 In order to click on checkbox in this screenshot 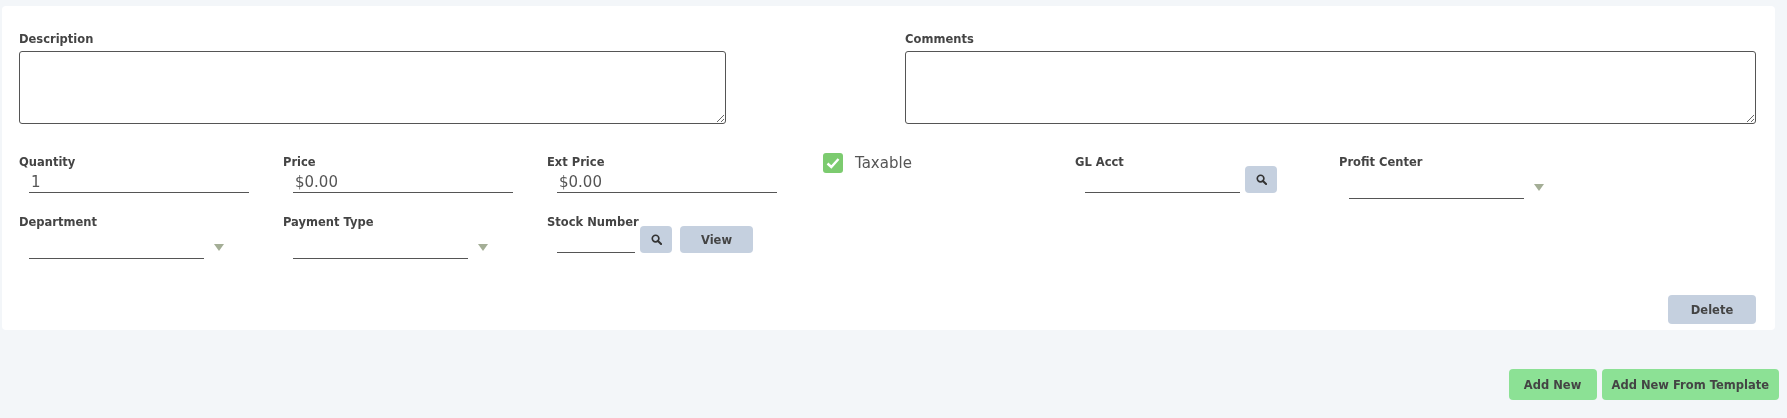, I will do `click(833, 163)`.